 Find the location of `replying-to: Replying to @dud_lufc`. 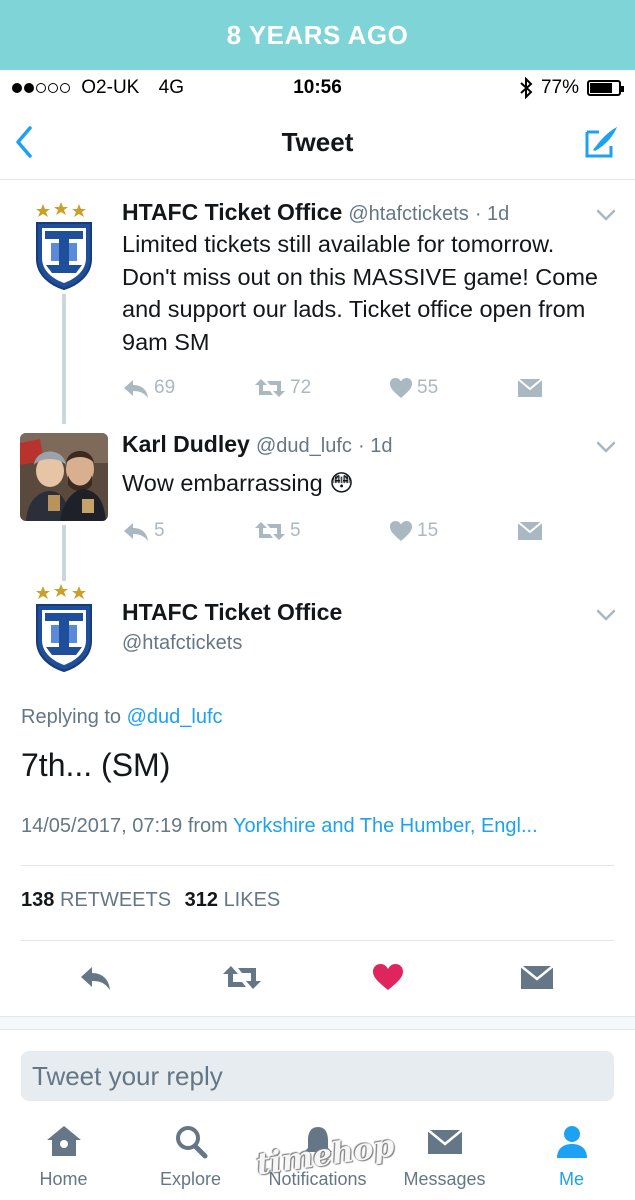

replying-to: Replying to @dud_lufc is located at coordinates (122, 717).